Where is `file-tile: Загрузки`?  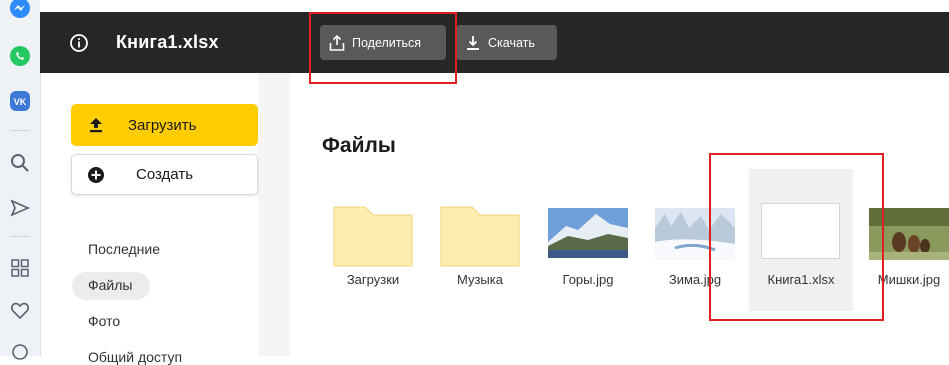
file-tile: Загрузки is located at coordinates (373, 245).